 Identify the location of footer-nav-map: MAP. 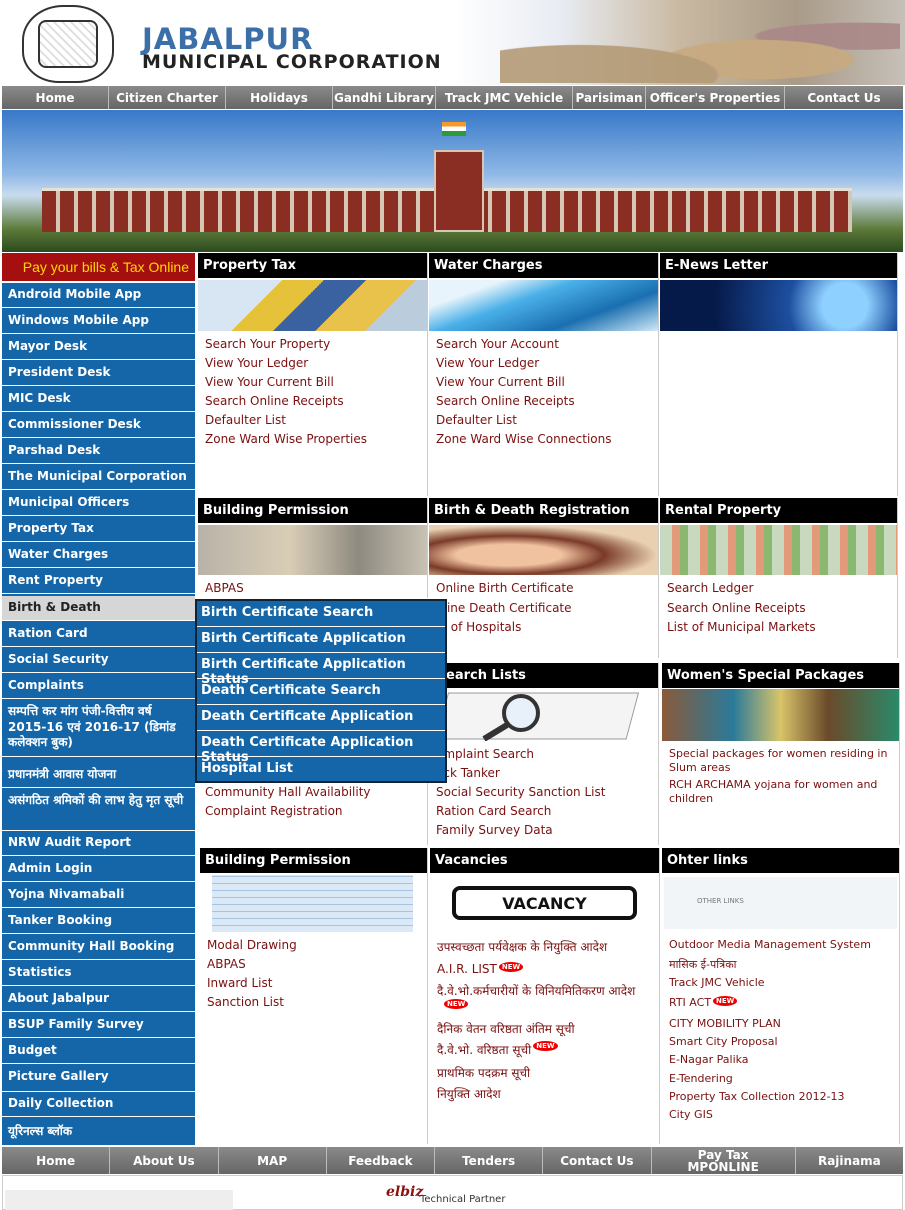
(272, 1160).